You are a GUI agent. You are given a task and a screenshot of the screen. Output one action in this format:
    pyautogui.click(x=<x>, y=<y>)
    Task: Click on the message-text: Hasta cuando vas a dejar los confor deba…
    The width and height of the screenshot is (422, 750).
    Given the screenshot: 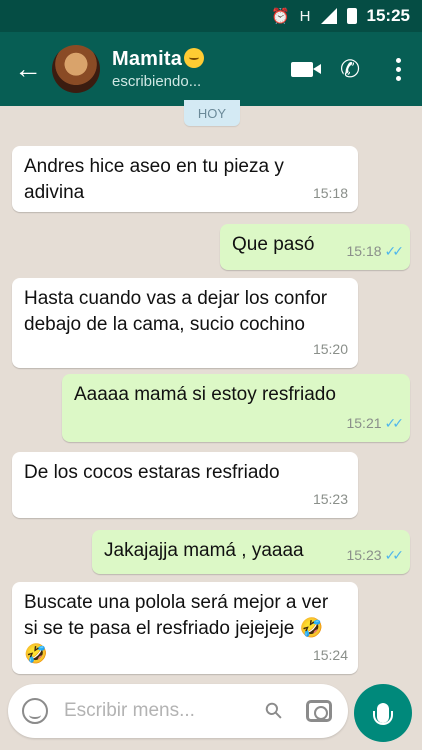 What is the action you would take?
    pyautogui.click(x=176, y=311)
    